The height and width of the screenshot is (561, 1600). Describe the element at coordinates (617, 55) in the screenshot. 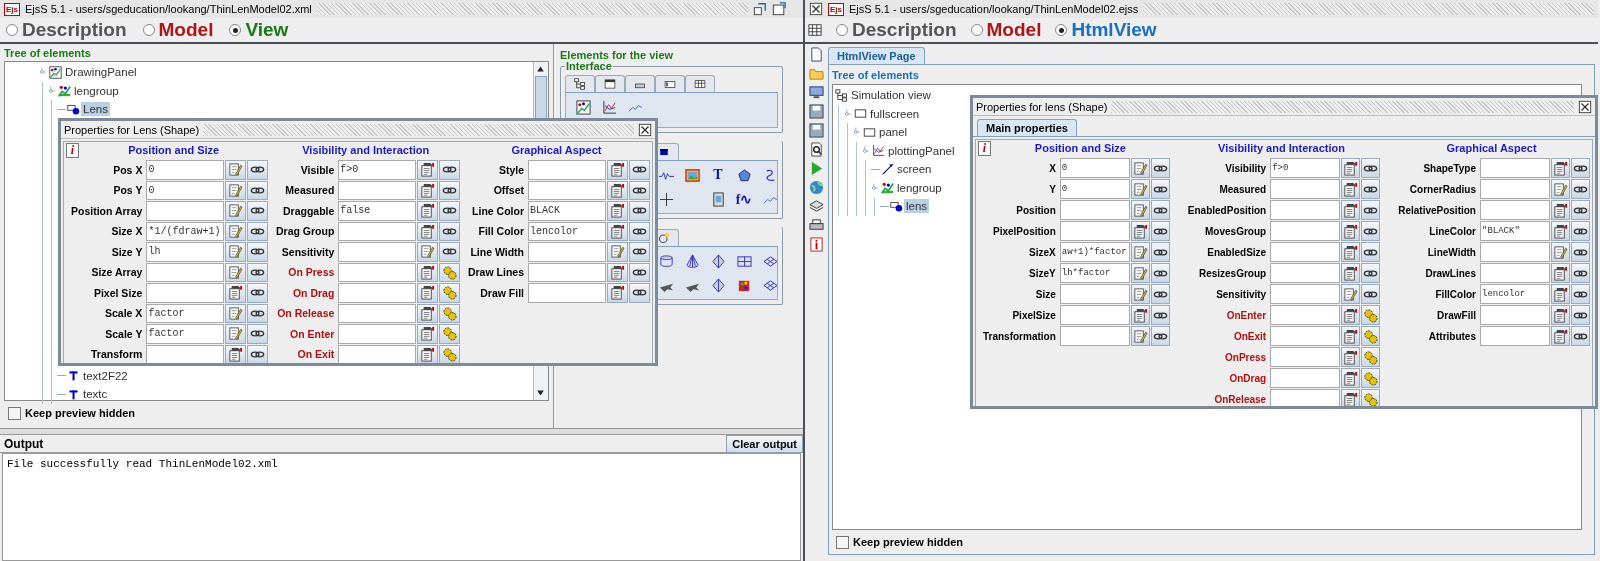

I see `panel-title: Elements for the view` at that location.